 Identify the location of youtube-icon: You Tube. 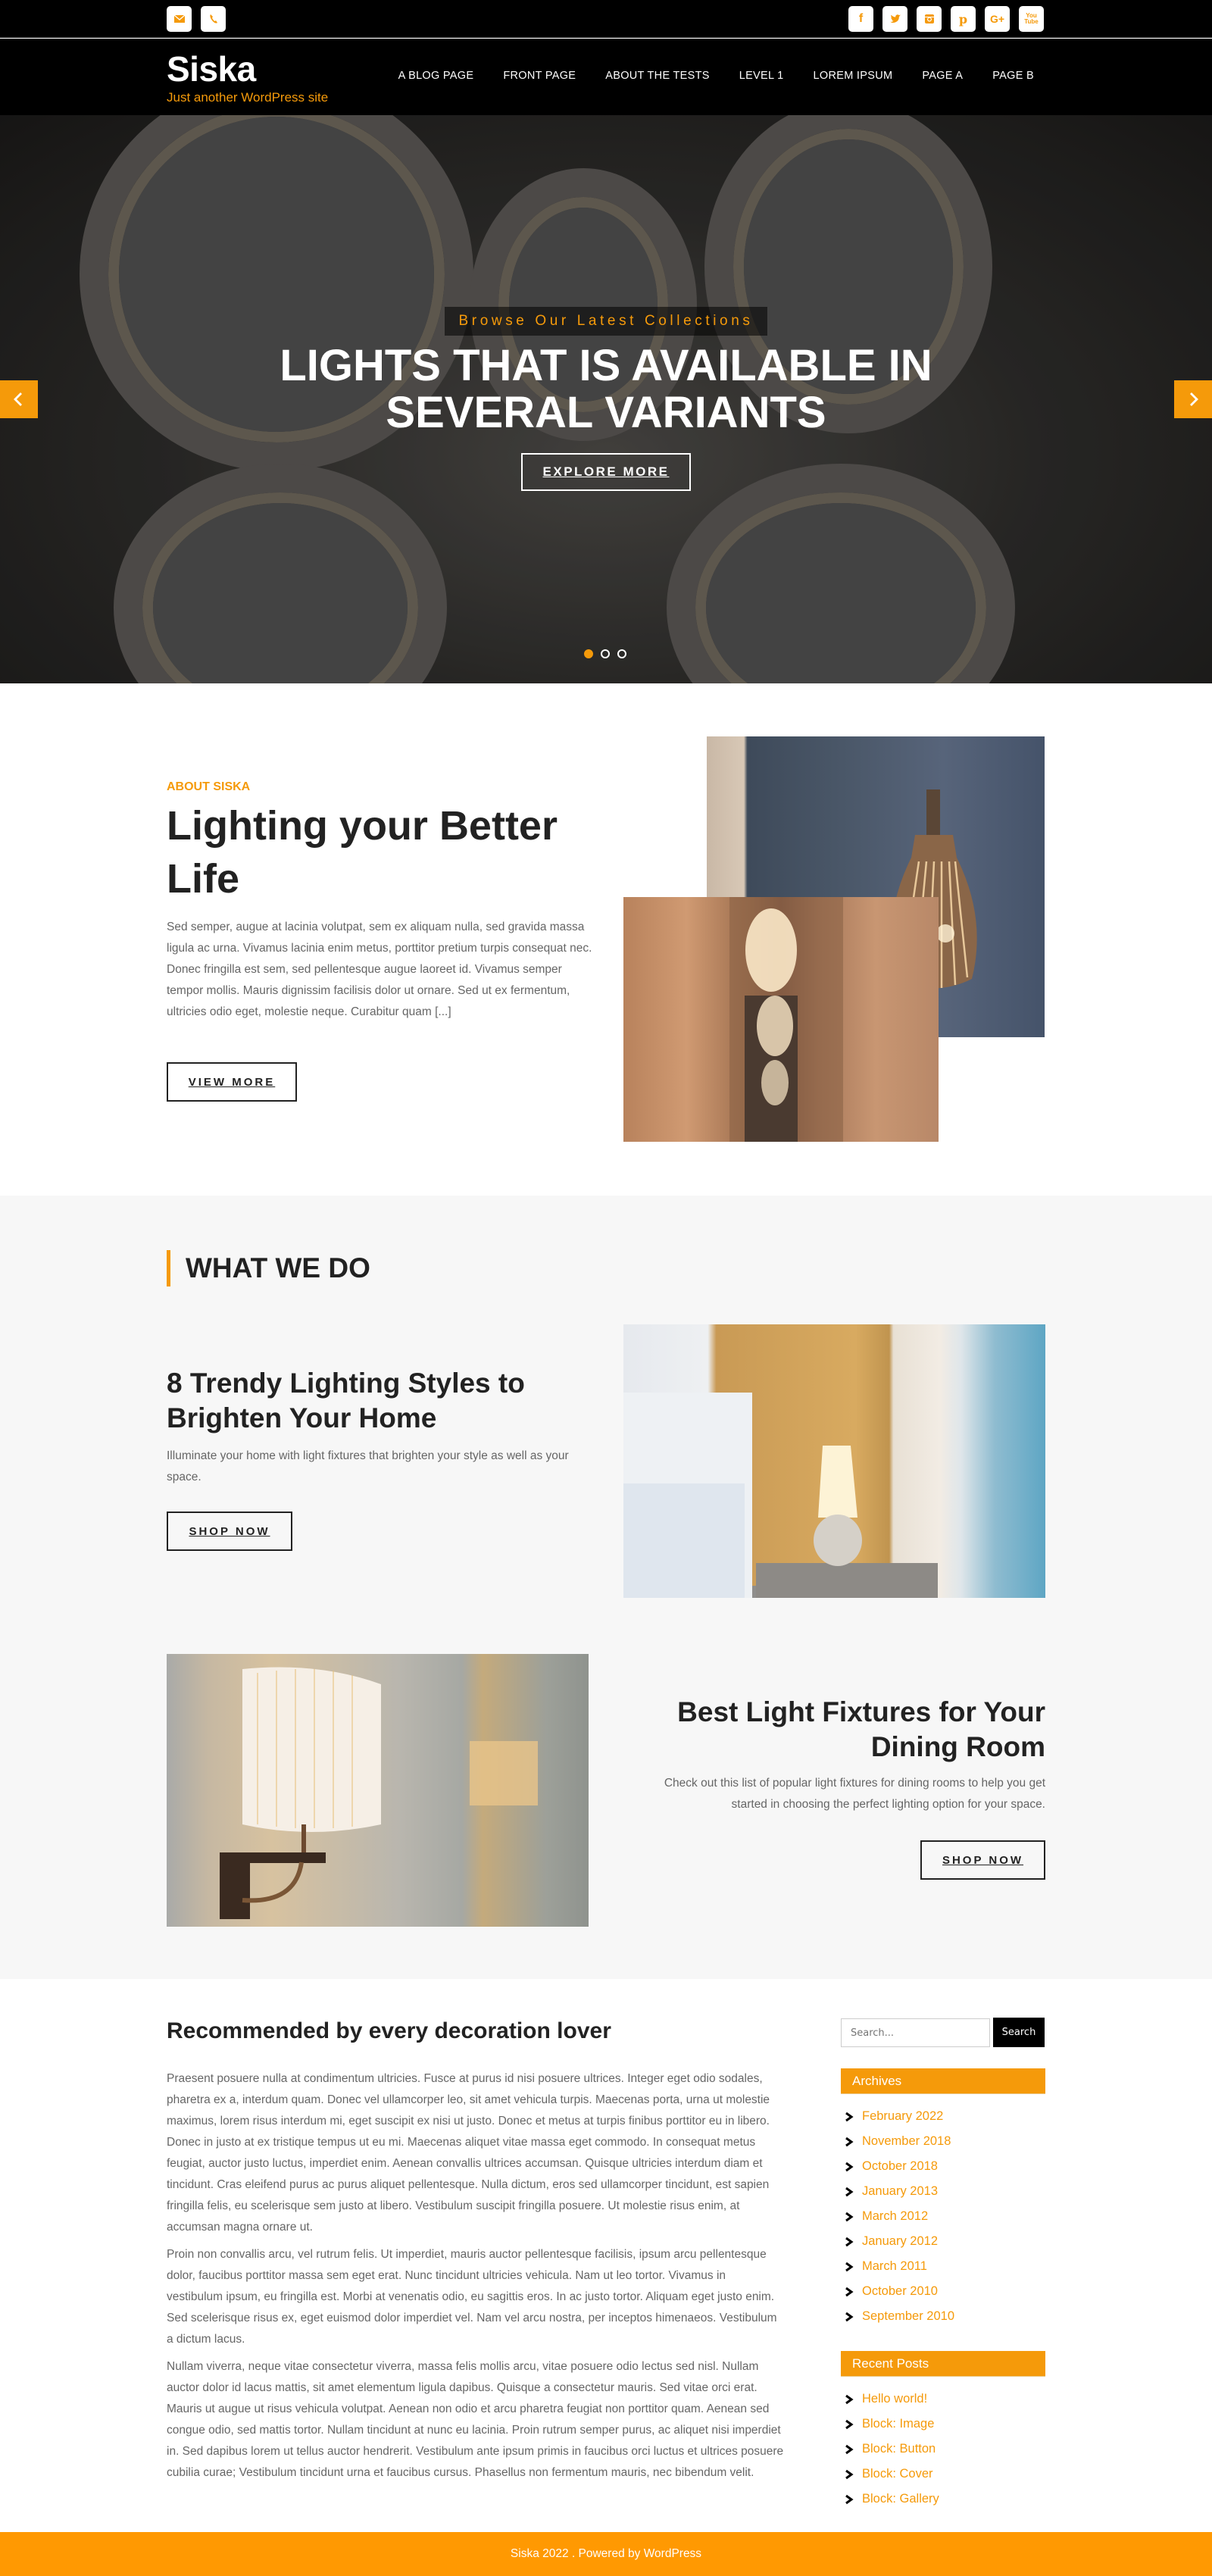
(1031, 19).